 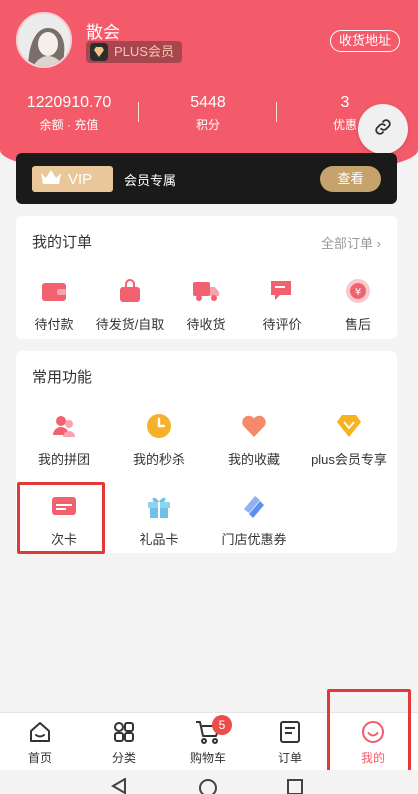 What do you see at coordinates (62, 377) in the screenshot?
I see `functions-title: 常用功能` at bounding box center [62, 377].